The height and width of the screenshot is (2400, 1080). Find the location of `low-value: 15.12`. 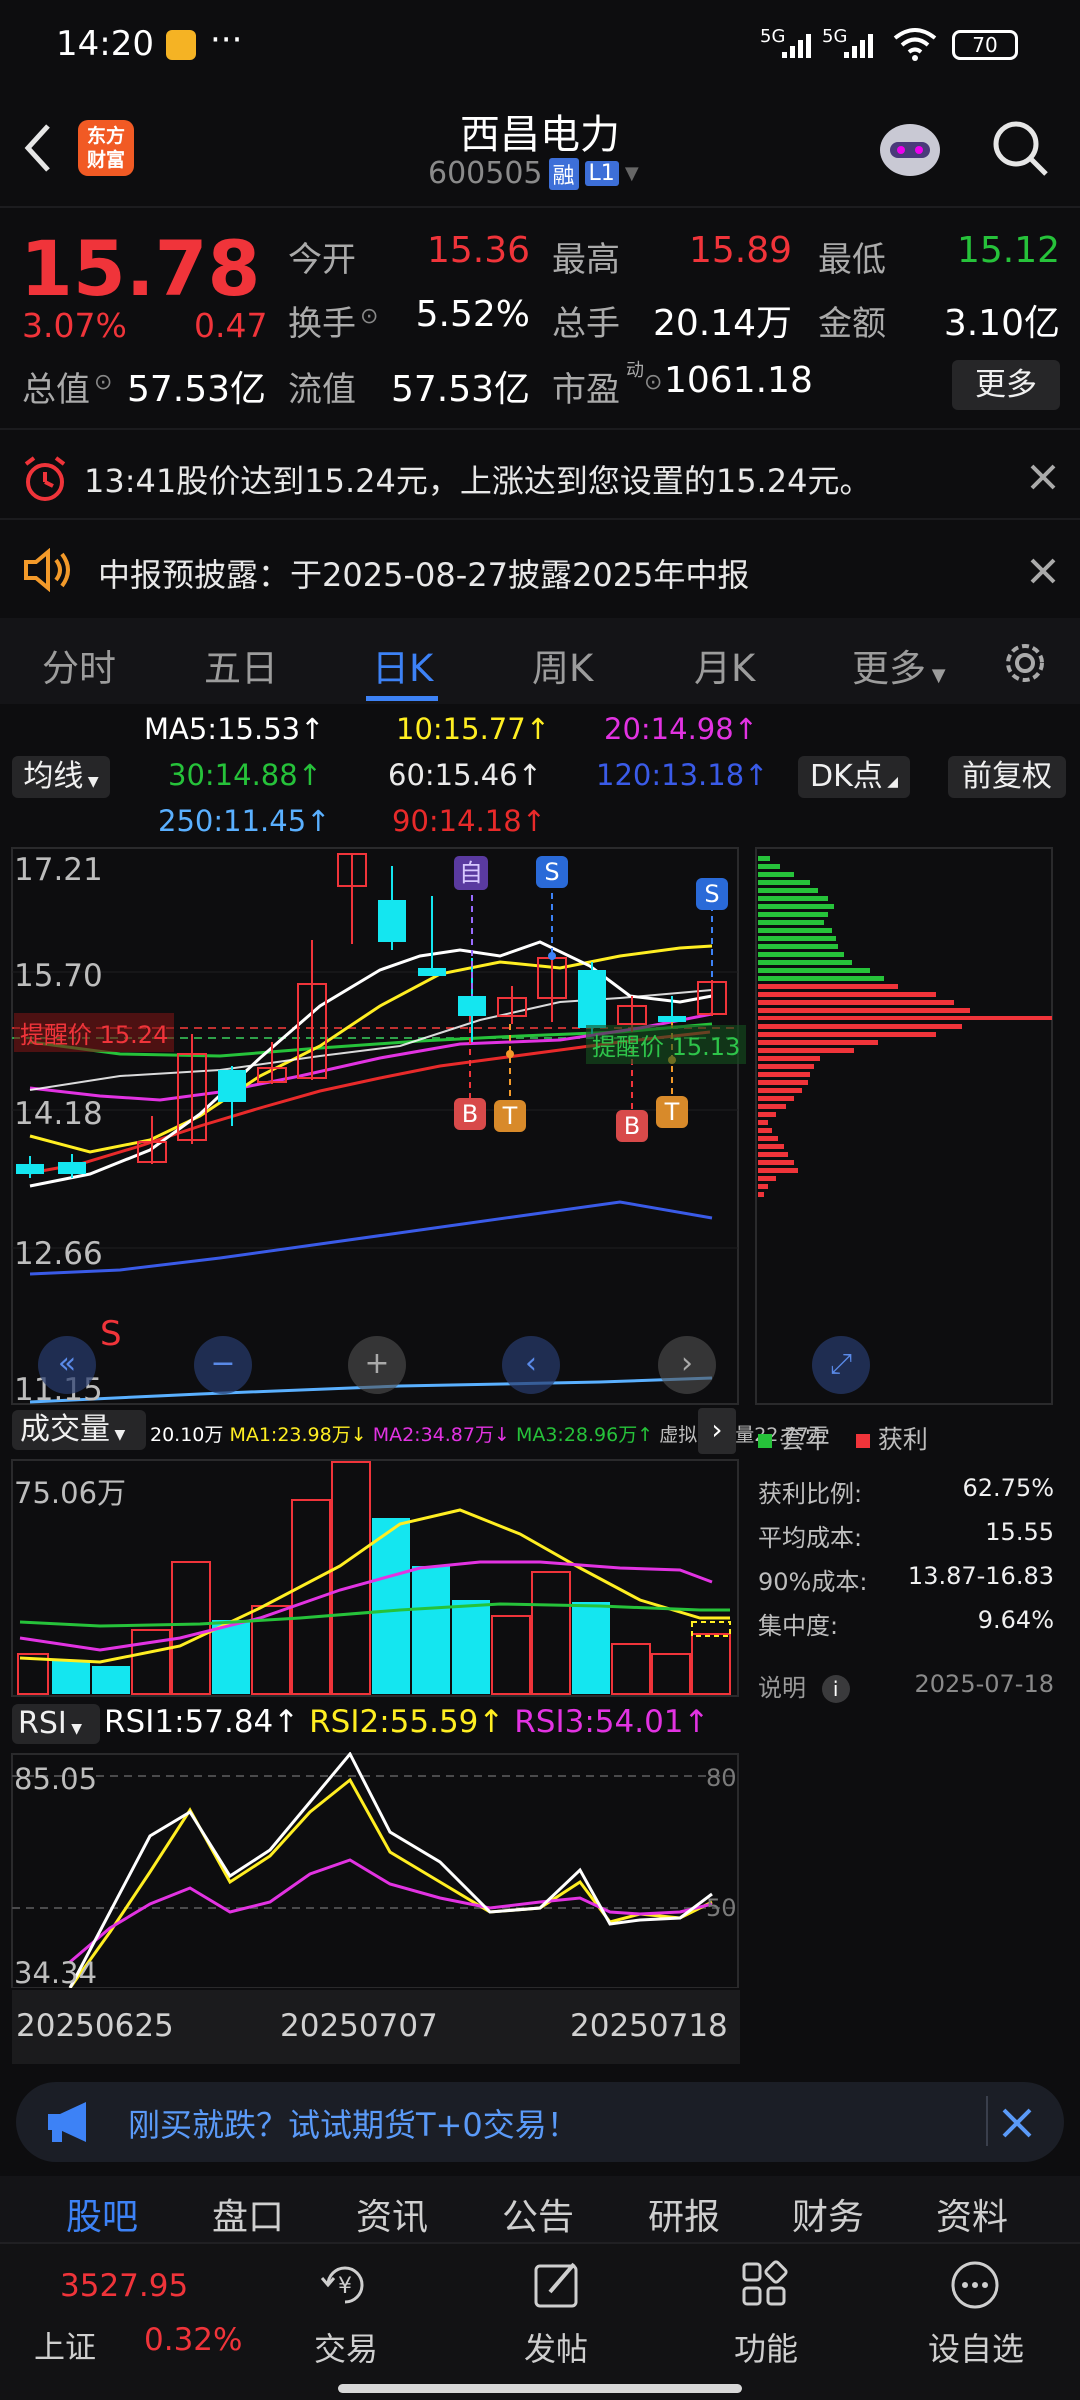

low-value: 15.12 is located at coordinates (1008, 250).